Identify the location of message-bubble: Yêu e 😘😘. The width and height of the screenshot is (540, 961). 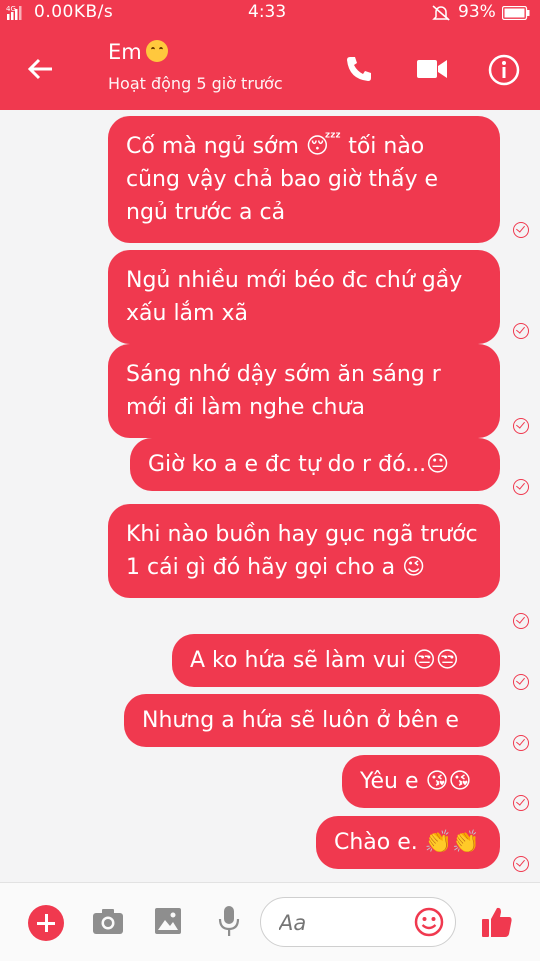
(421, 781).